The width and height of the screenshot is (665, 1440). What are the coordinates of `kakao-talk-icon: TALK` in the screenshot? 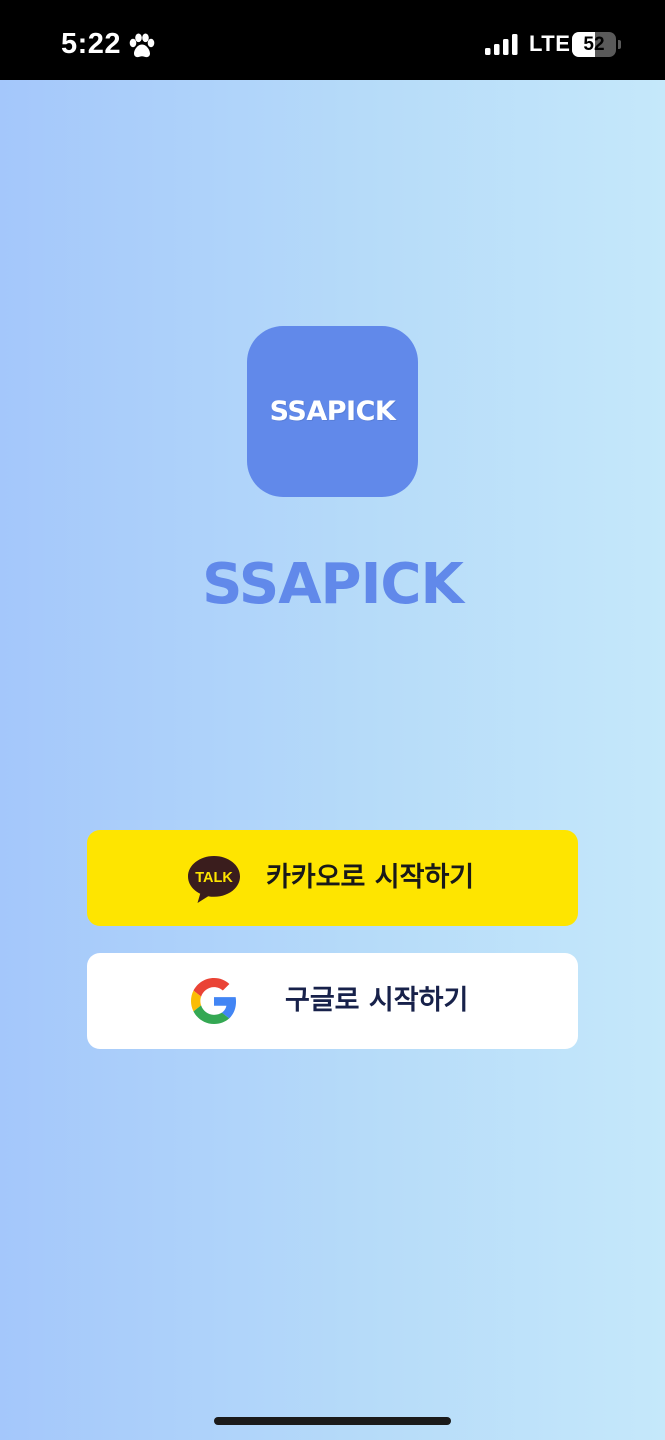 It's located at (214, 879).